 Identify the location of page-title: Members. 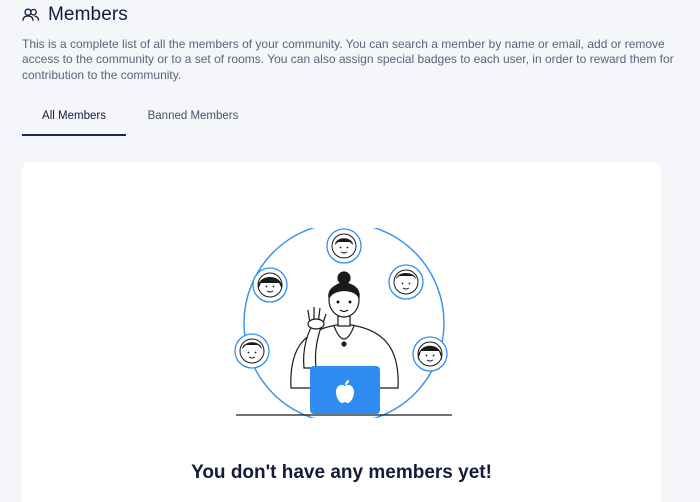
(88, 14).